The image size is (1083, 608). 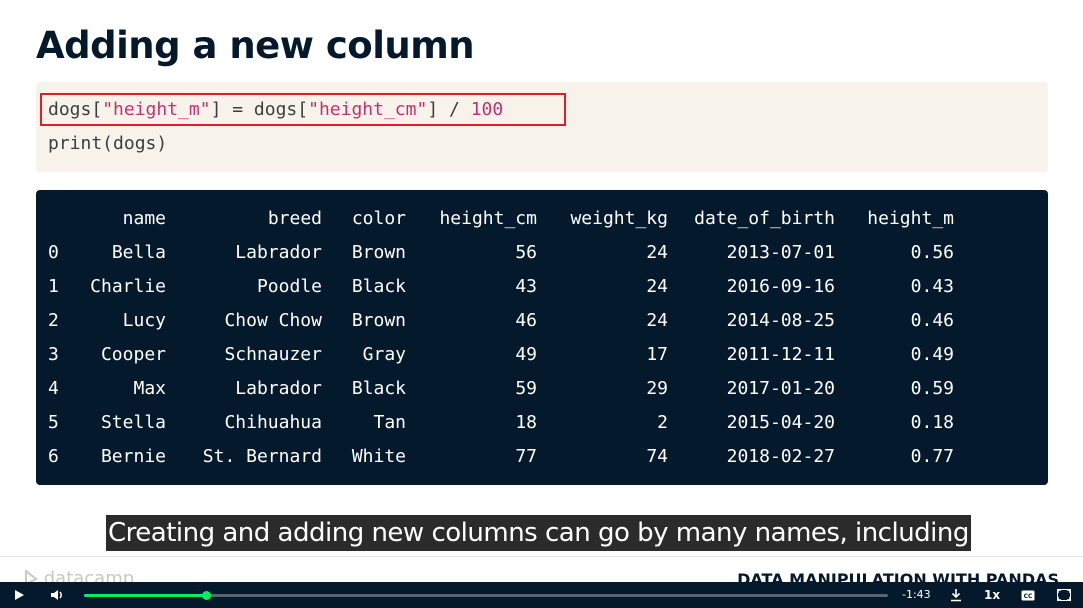 I want to click on cell-color: Gray, so click(x=384, y=354).